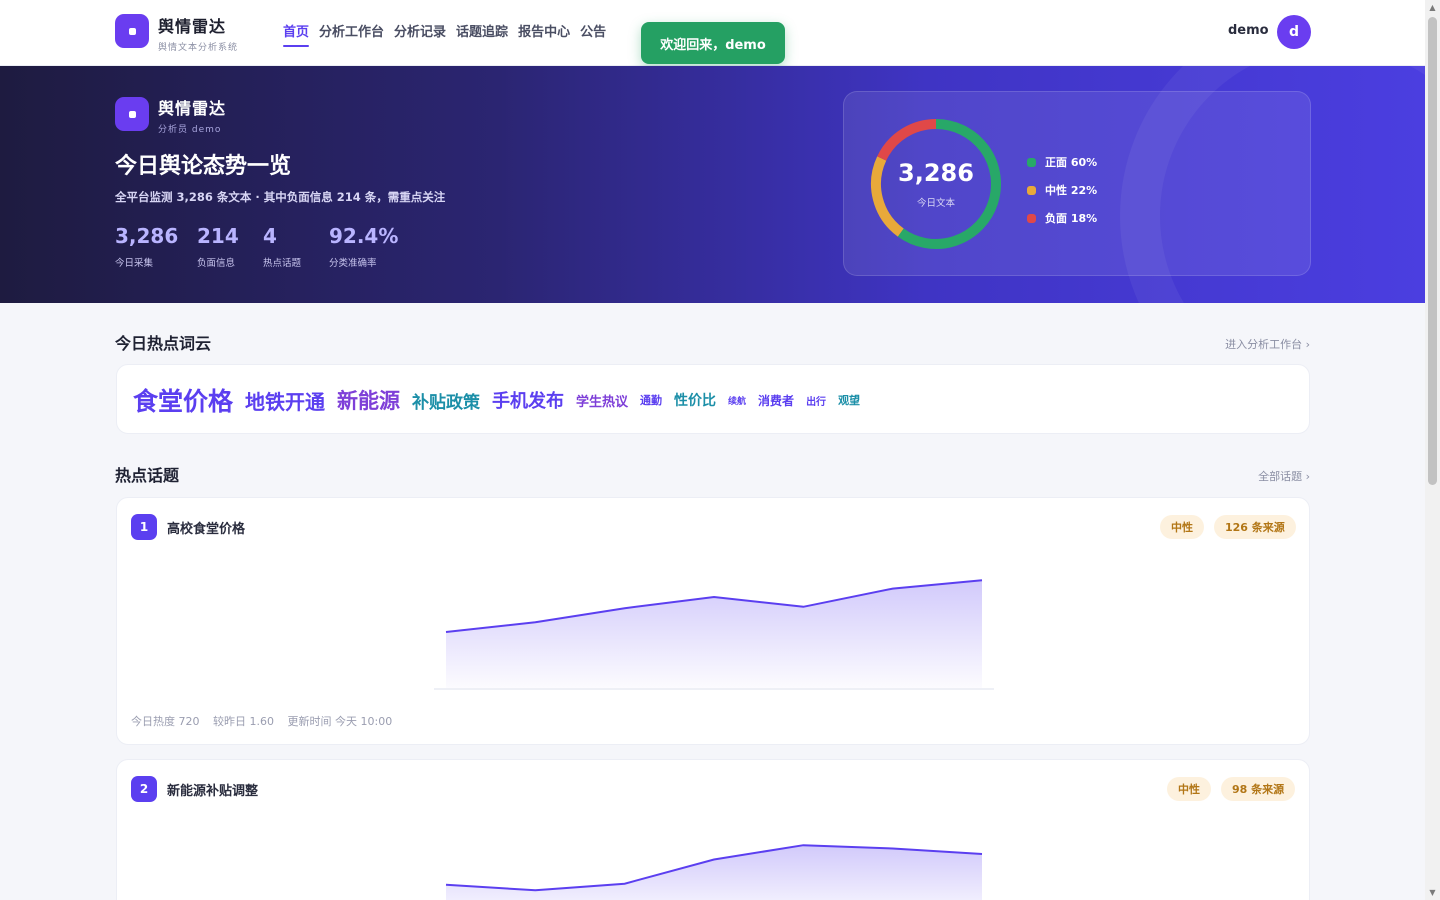 Image resolution: width=1440 pixels, height=900 pixels. Describe the element at coordinates (203, 166) in the screenshot. I see `hero-title: 今日舆论态势一览` at that location.